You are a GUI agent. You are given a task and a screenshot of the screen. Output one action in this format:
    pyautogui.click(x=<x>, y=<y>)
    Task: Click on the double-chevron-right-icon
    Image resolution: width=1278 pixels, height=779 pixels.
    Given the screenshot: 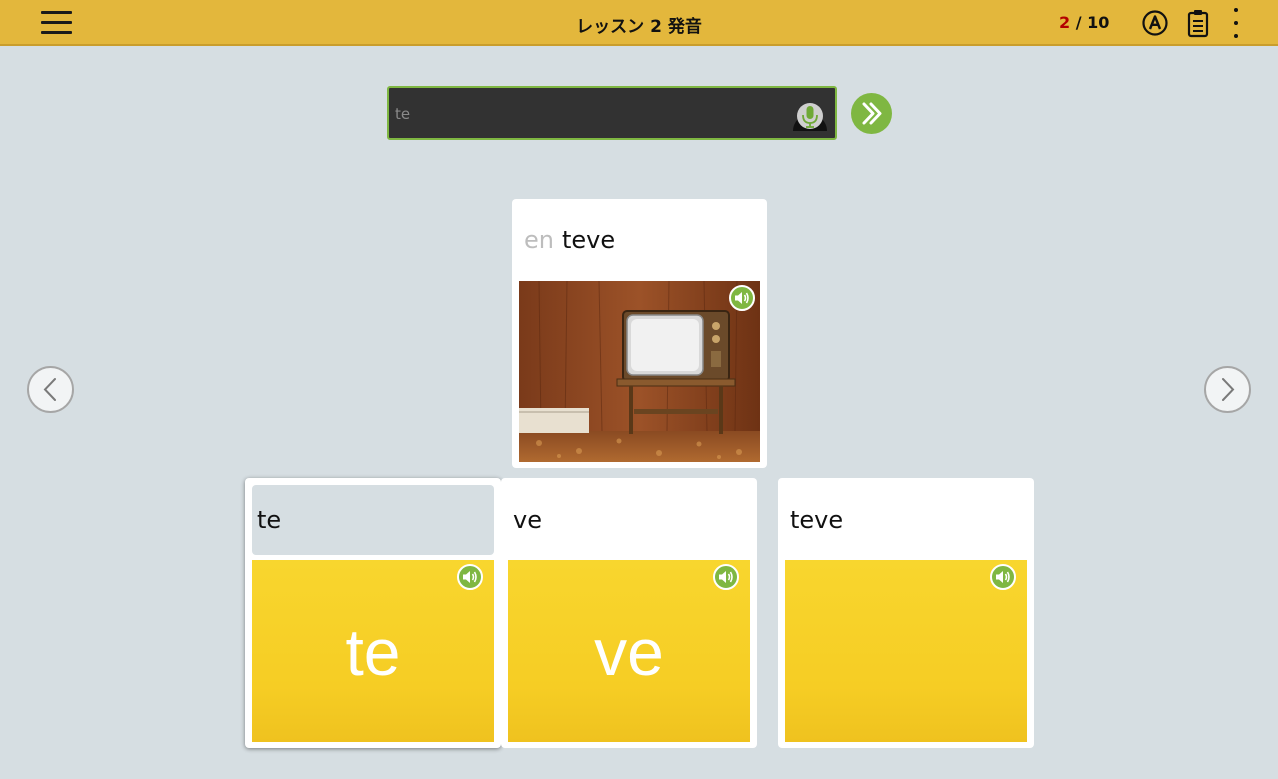 What is the action you would take?
    pyautogui.click(x=872, y=113)
    